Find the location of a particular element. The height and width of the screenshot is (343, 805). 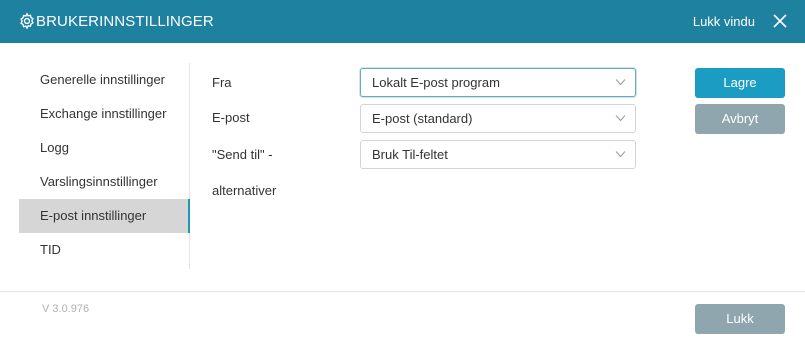

from-label: Fra is located at coordinates (222, 82).